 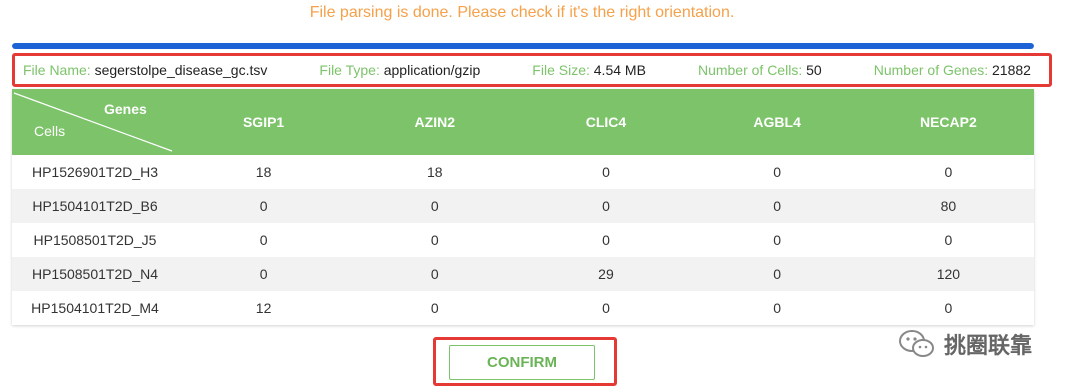 I want to click on table-cell: 120, so click(x=948, y=274).